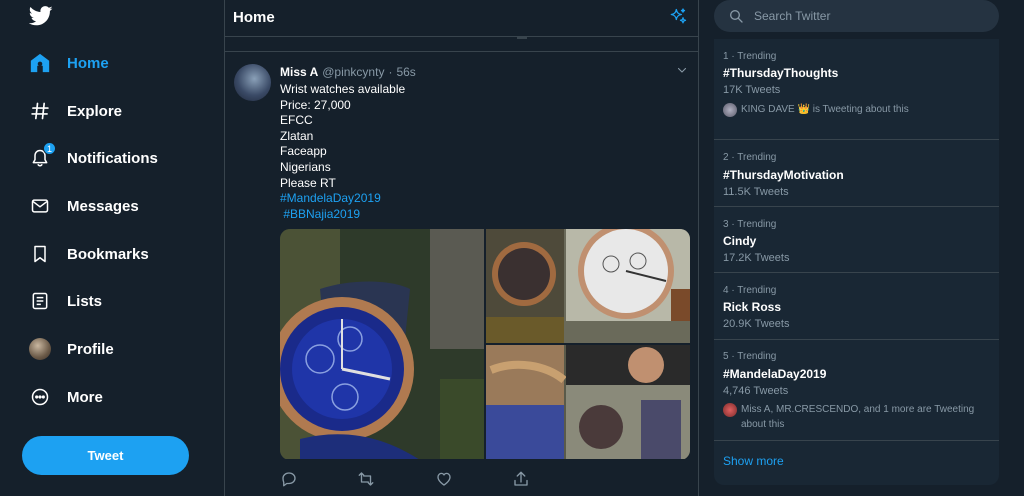  Describe the element at coordinates (678, 17) in the screenshot. I see `sparkle-icon` at that location.